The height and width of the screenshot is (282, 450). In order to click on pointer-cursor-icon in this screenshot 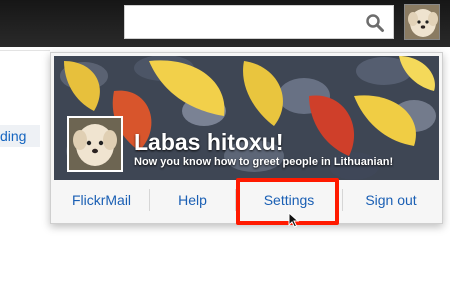, I will do `click(294, 220)`.